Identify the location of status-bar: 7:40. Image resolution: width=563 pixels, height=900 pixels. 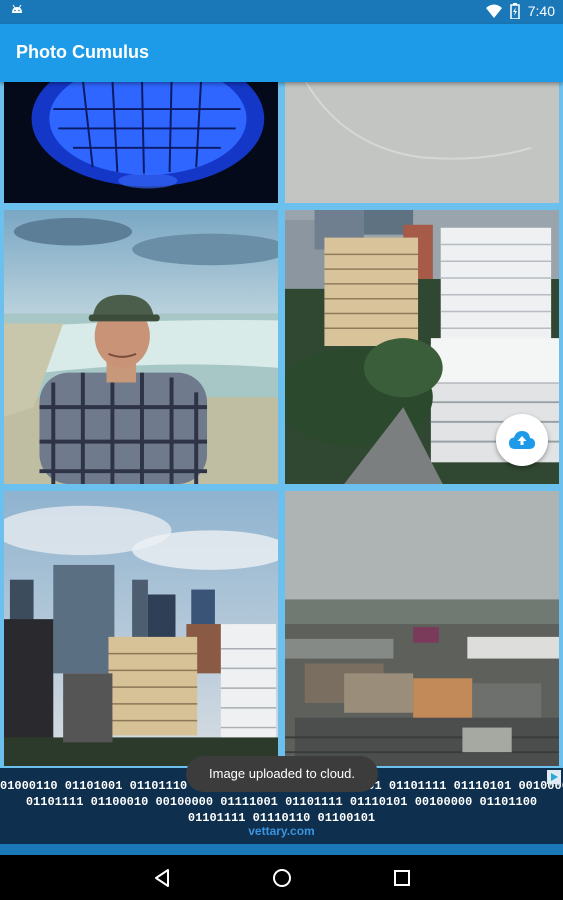
(281, 12).